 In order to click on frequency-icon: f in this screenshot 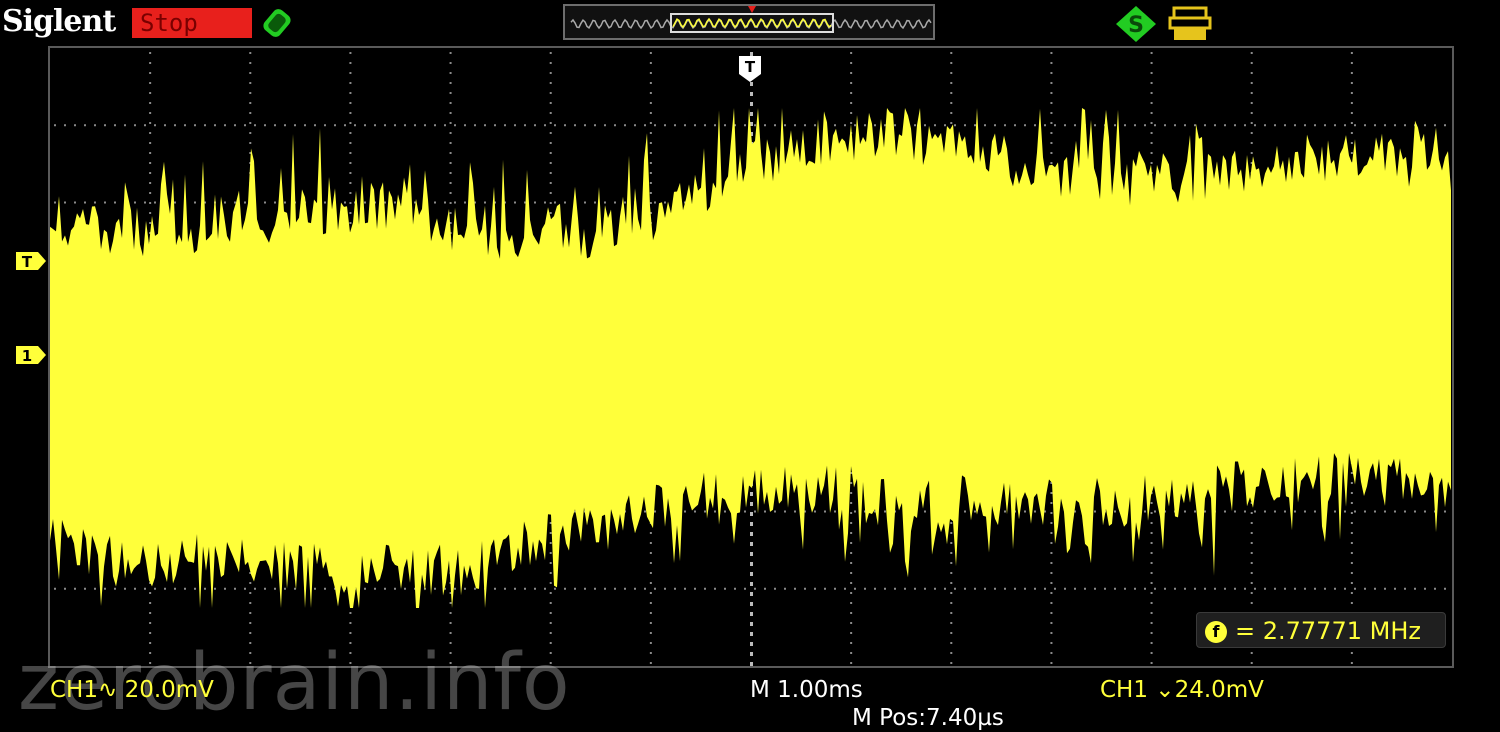, I will do `click(1216, 632)`.